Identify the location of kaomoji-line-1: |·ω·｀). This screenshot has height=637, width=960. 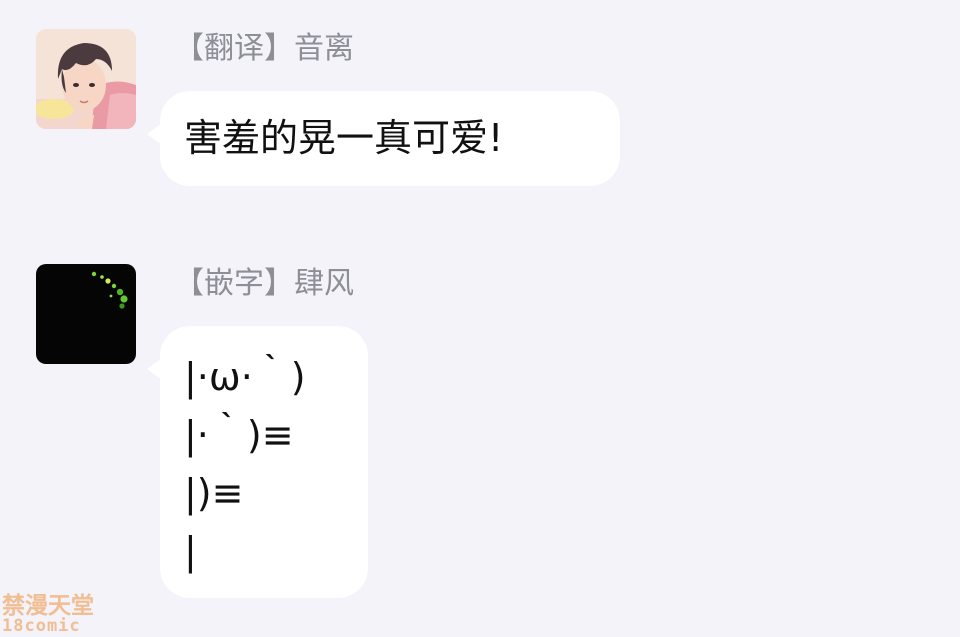
(245, 377).